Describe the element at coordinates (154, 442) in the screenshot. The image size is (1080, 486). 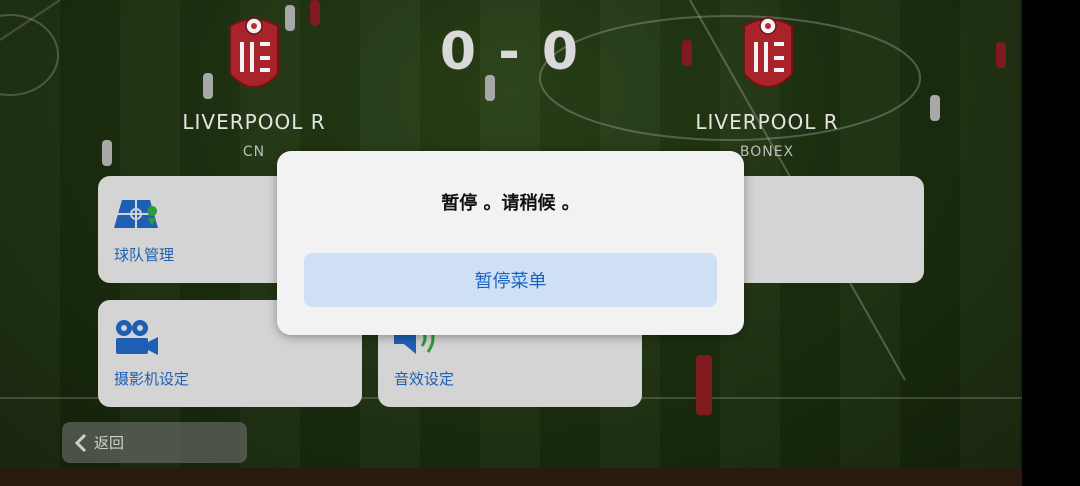
I see `back-button: 返回` at that location.